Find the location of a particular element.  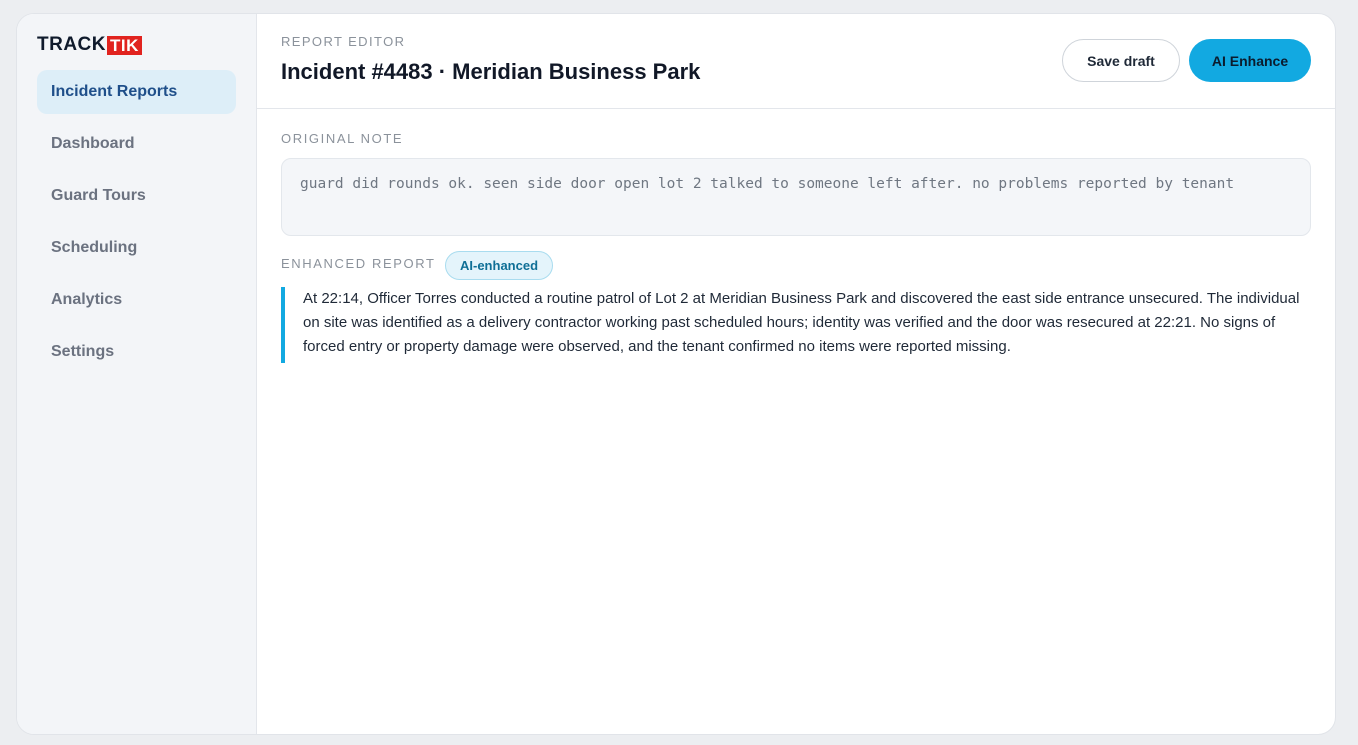

tracktik-logo: TRACK TIK is located at coordinates (89, 45).